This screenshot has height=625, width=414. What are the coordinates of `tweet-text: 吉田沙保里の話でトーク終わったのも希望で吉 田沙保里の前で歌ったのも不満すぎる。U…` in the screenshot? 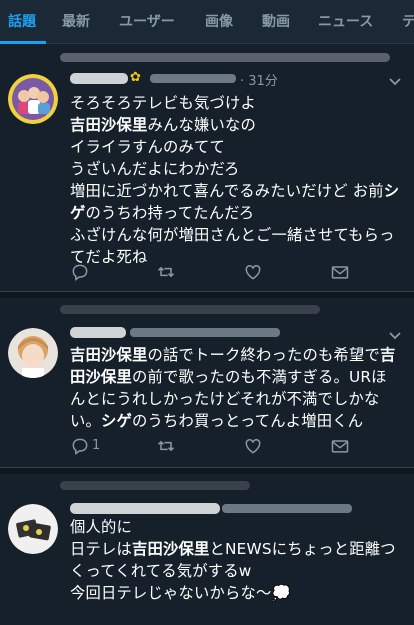 It's located at (237, 388).